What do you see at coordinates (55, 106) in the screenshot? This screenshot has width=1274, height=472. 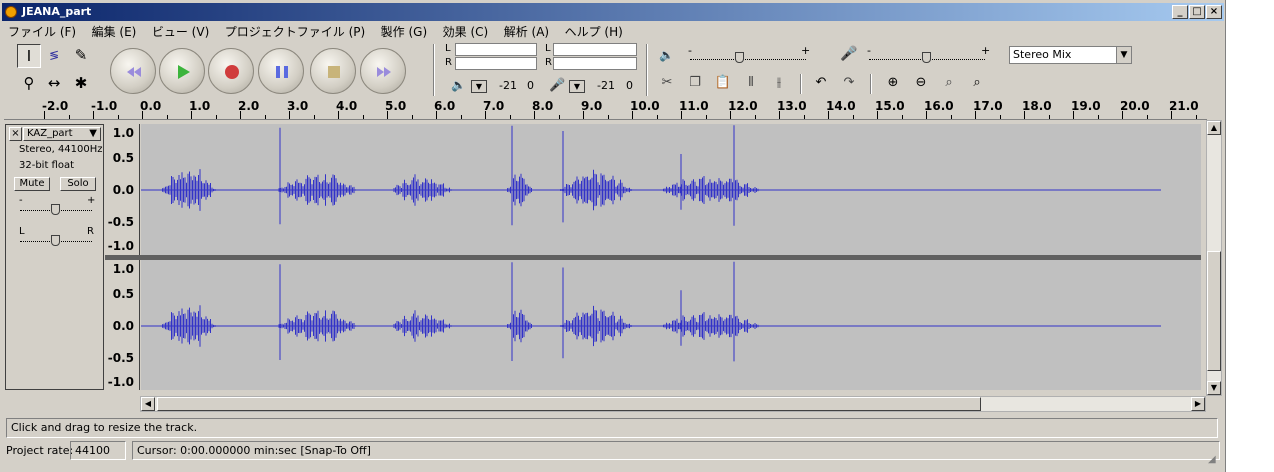 I see `ruler-tick-label: -2.0` at bounding box center [55, 106].